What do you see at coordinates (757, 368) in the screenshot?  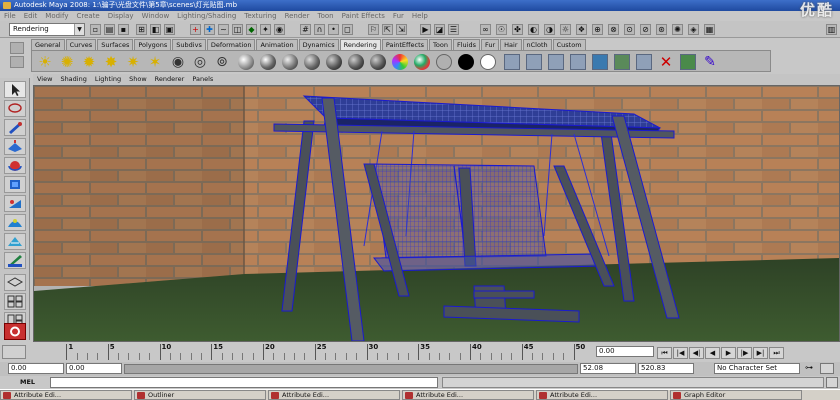 I see `character-set-dropdown: No Character Set` at bounding box center [757, 368].